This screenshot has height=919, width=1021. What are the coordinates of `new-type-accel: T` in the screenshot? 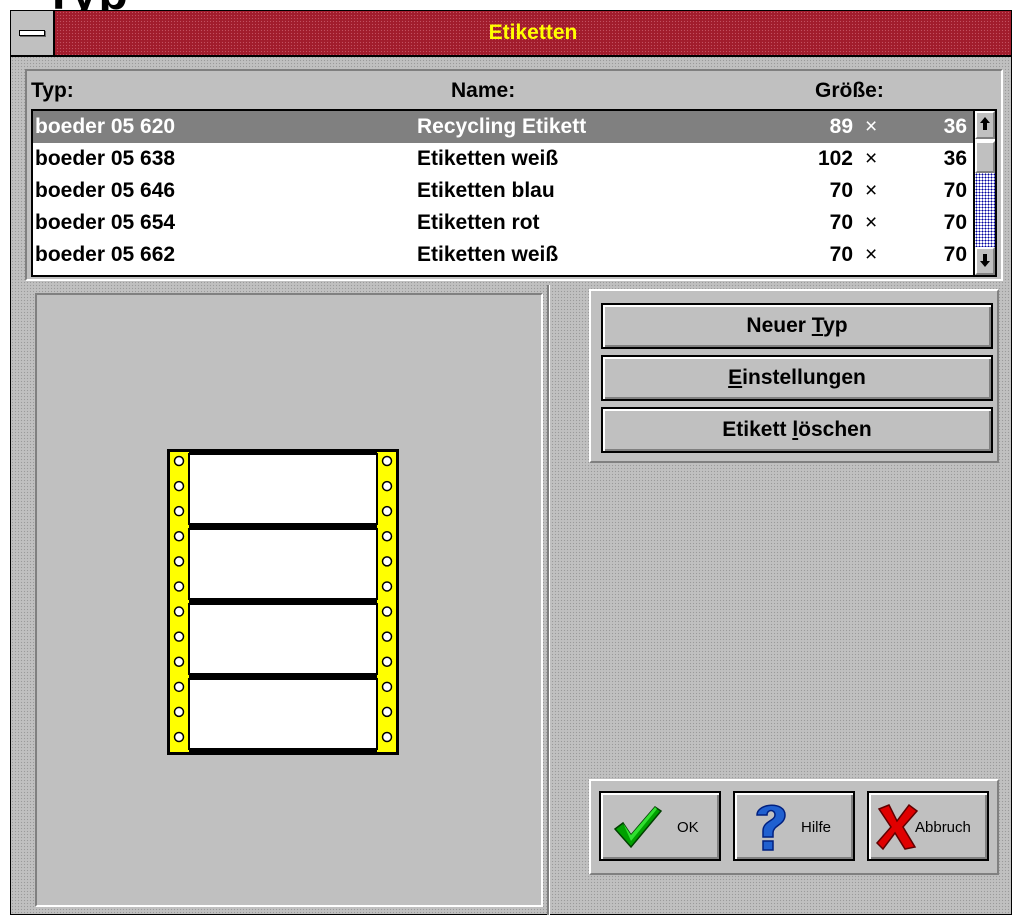 It's located at (817, 325).